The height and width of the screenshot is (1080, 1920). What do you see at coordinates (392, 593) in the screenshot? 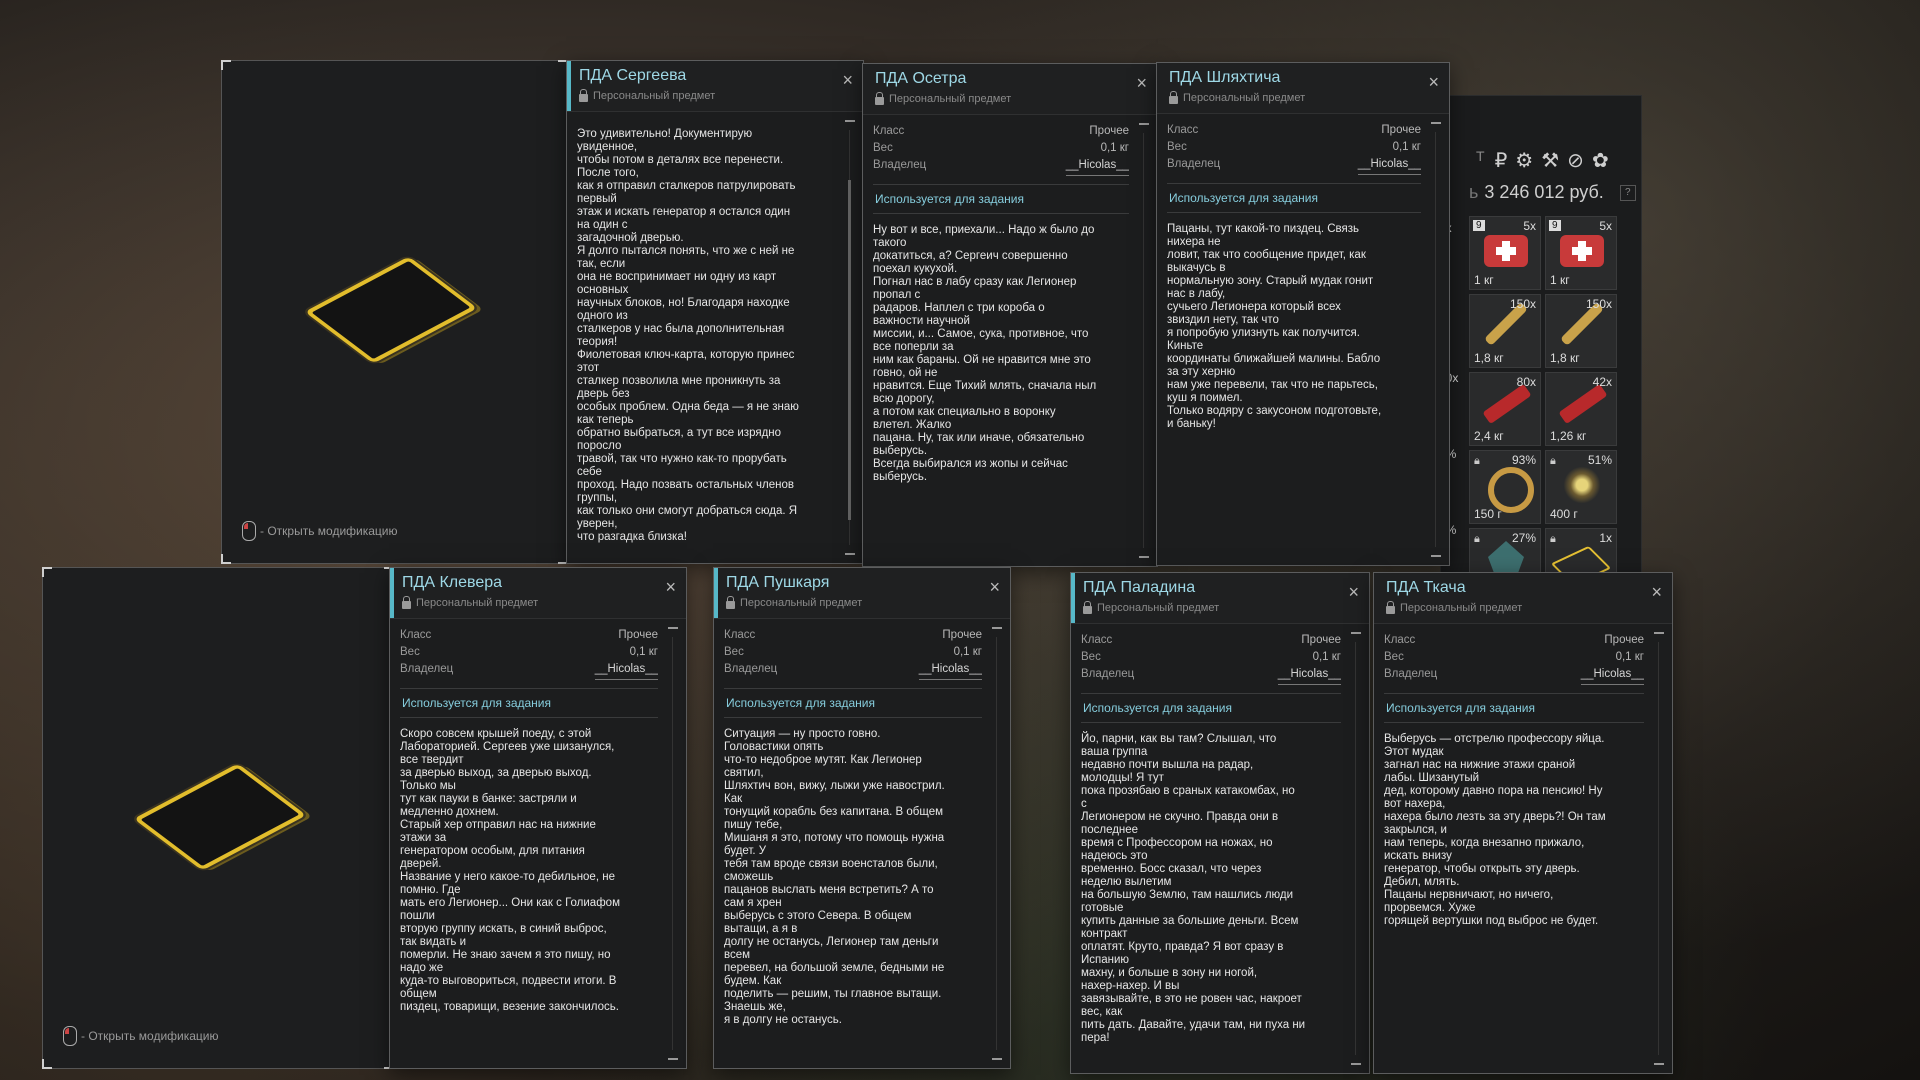
I see `accent-bar` at bounding box center [392, 593].